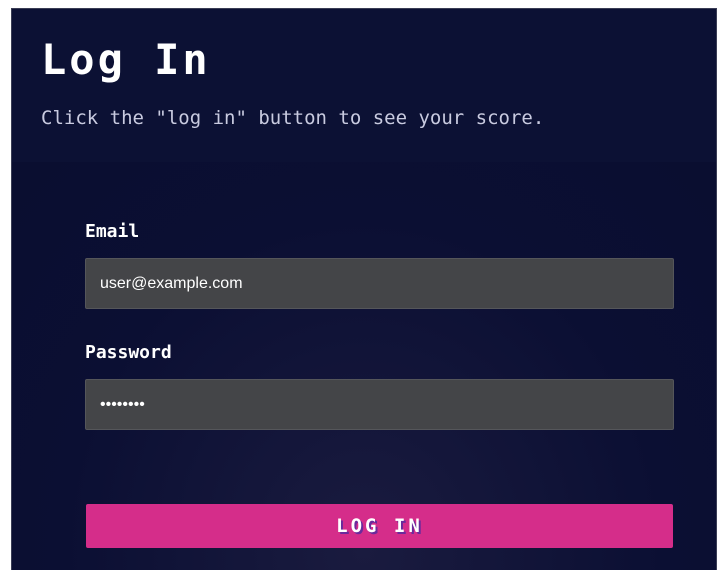  What do you see at coordinates (379, 526) in the screenshot?
I see `login-button: LOG IN` at bounding box center [379, 526].